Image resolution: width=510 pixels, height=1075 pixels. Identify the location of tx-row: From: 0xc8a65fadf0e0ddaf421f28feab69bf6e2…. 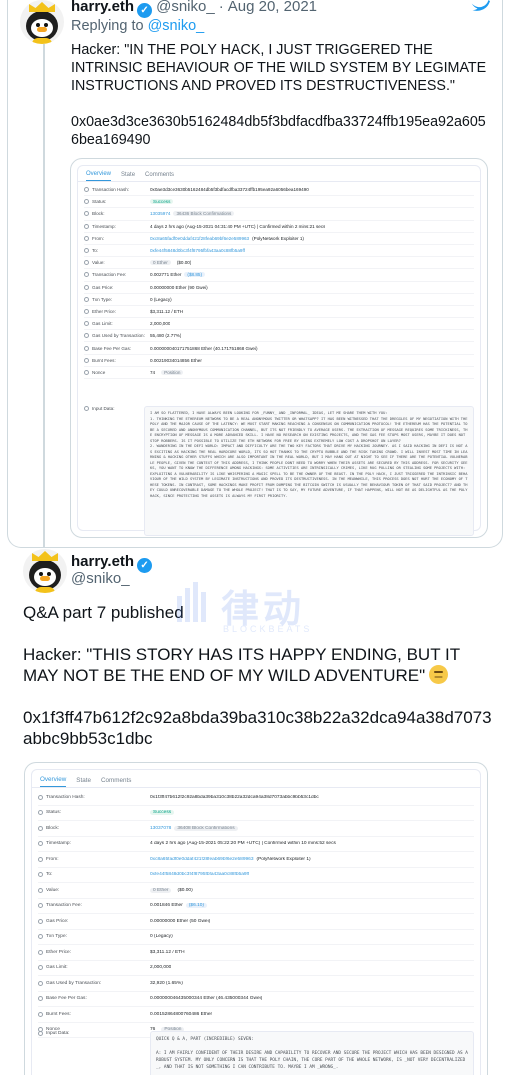
(279, 239).